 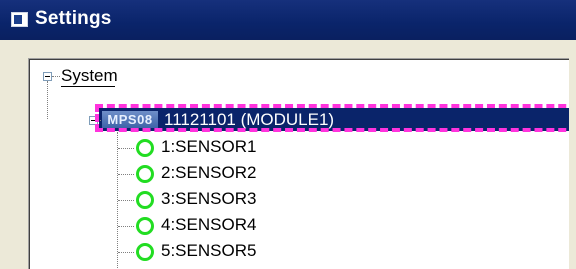 I want to click on highlight-box, so click(x=332, y=118).